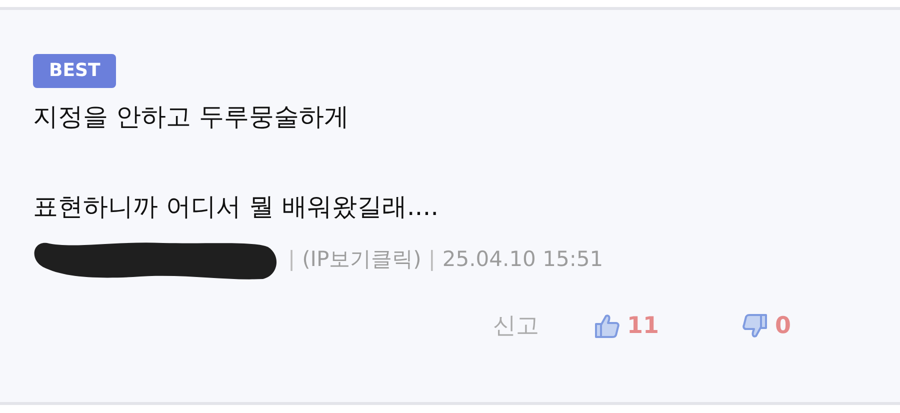 Image resolution: width=900 pixels, height=413 pixels. I want to click on dislike-button: 0, so click(765, 326).